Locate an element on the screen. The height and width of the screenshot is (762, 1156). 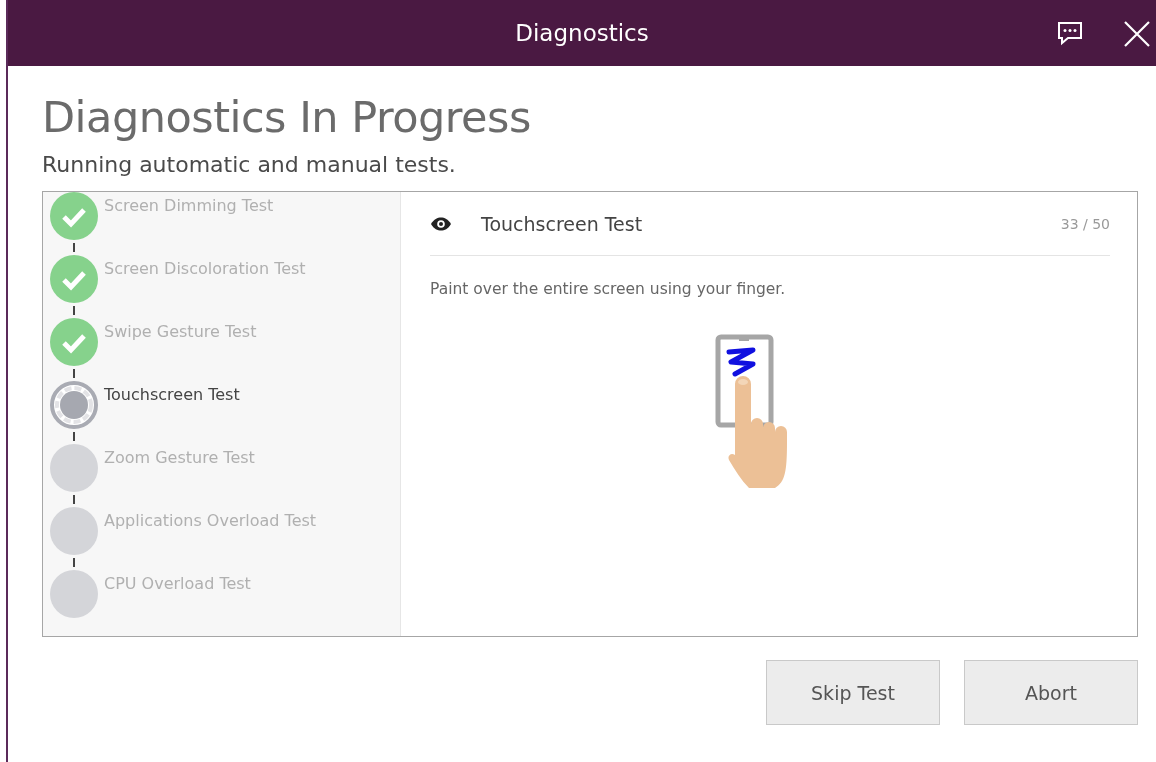
step-label: Swipe Gesture Test is located at coordinates (180, 331).